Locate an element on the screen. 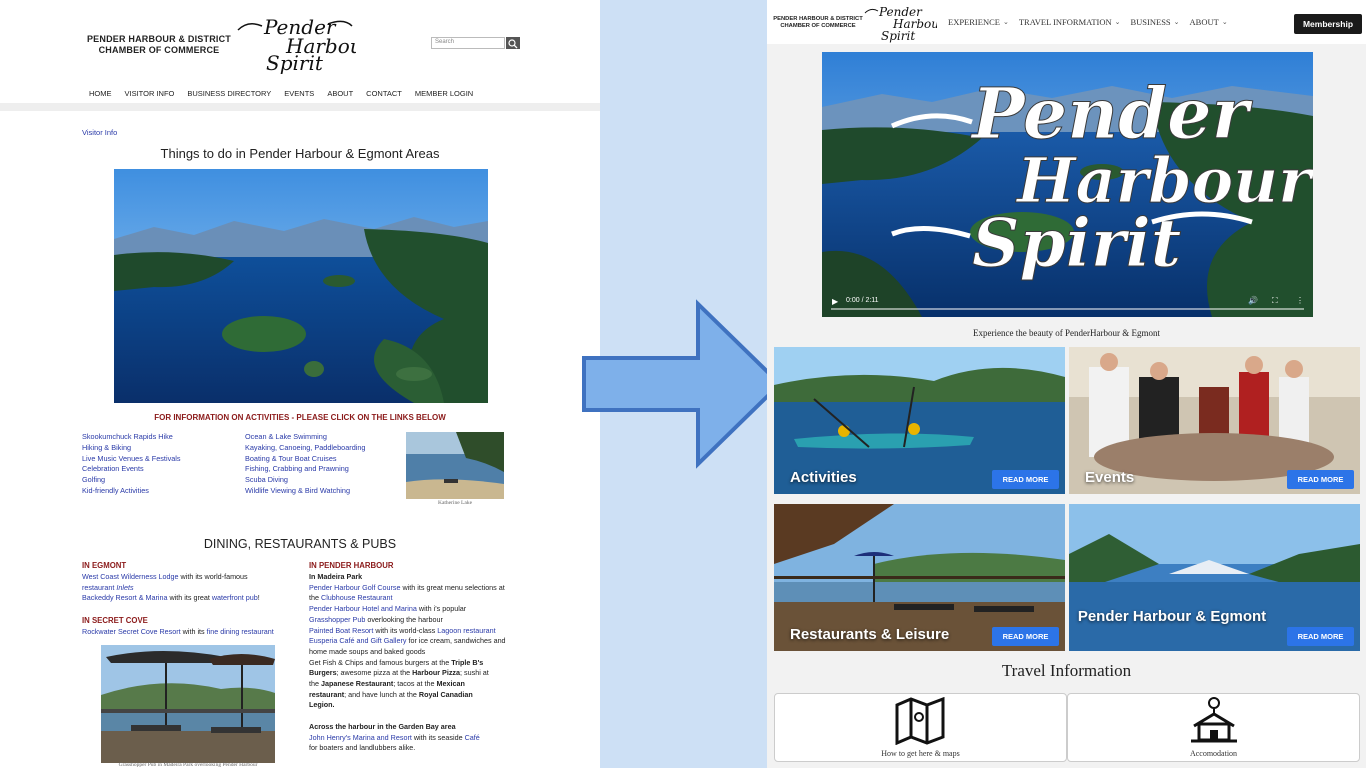 This screenshot has width=1366, height=768. video-poster: Pender Harbour Spirit is located at coordinates (1067, 184).